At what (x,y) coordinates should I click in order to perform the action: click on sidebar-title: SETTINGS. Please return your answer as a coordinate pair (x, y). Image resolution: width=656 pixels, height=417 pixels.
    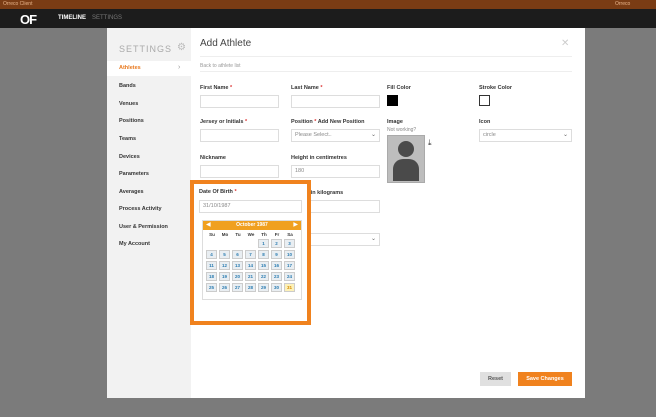
    Looking at the image, I should click on (146, 49).